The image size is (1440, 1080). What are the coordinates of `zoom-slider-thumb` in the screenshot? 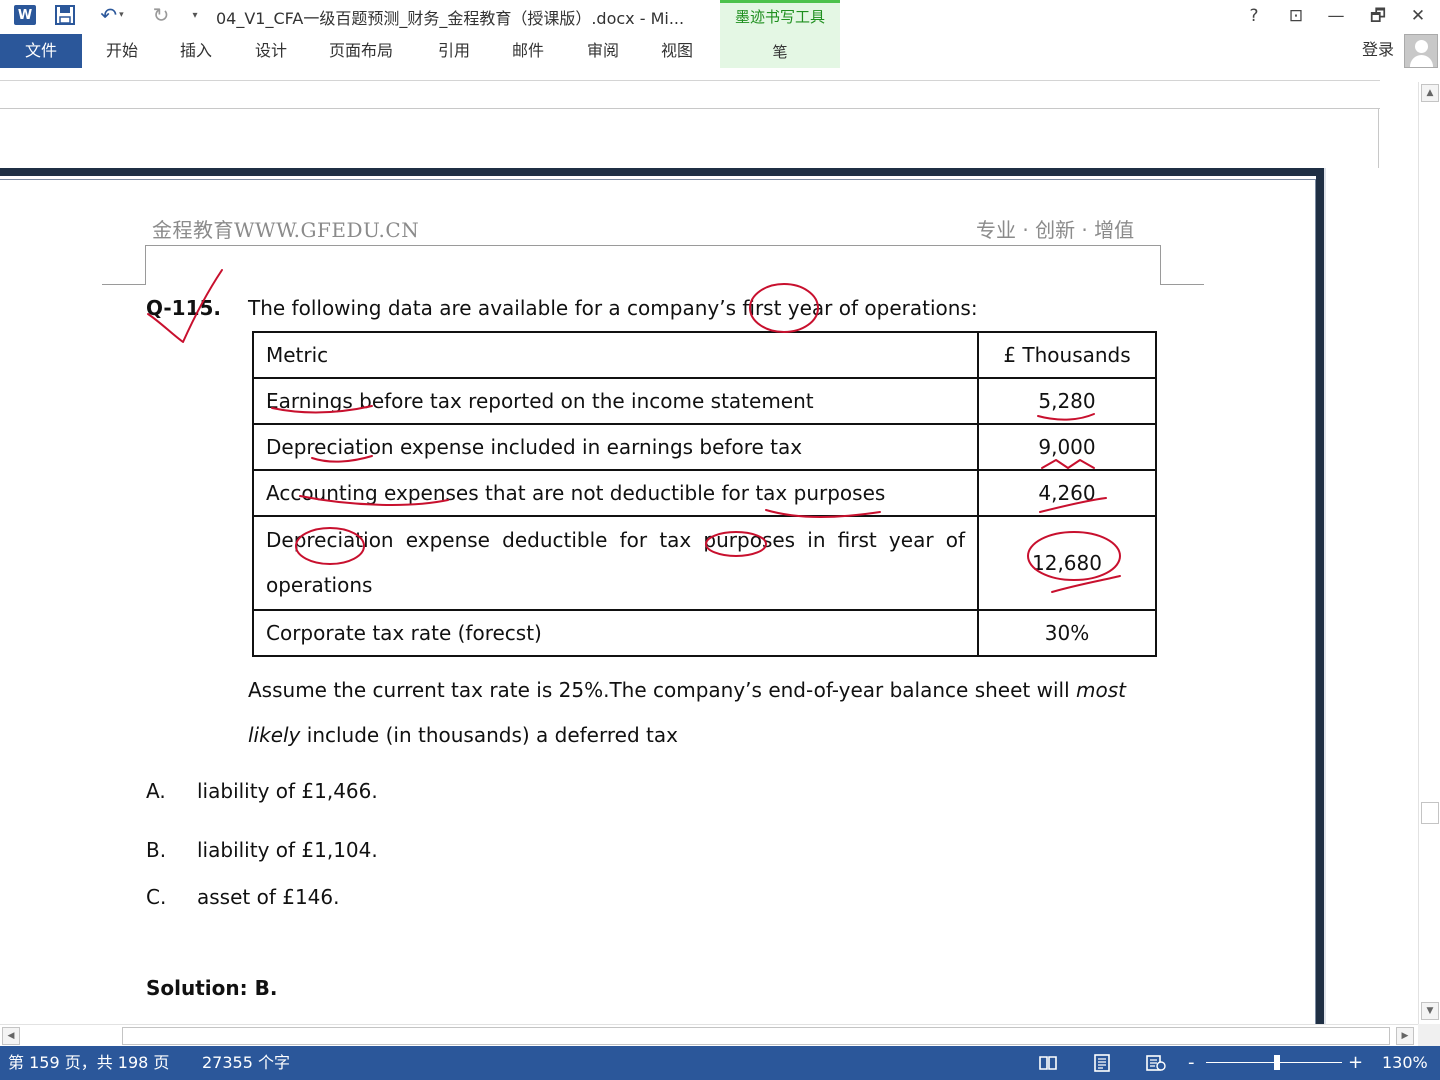 It's located at (1277, 1062).